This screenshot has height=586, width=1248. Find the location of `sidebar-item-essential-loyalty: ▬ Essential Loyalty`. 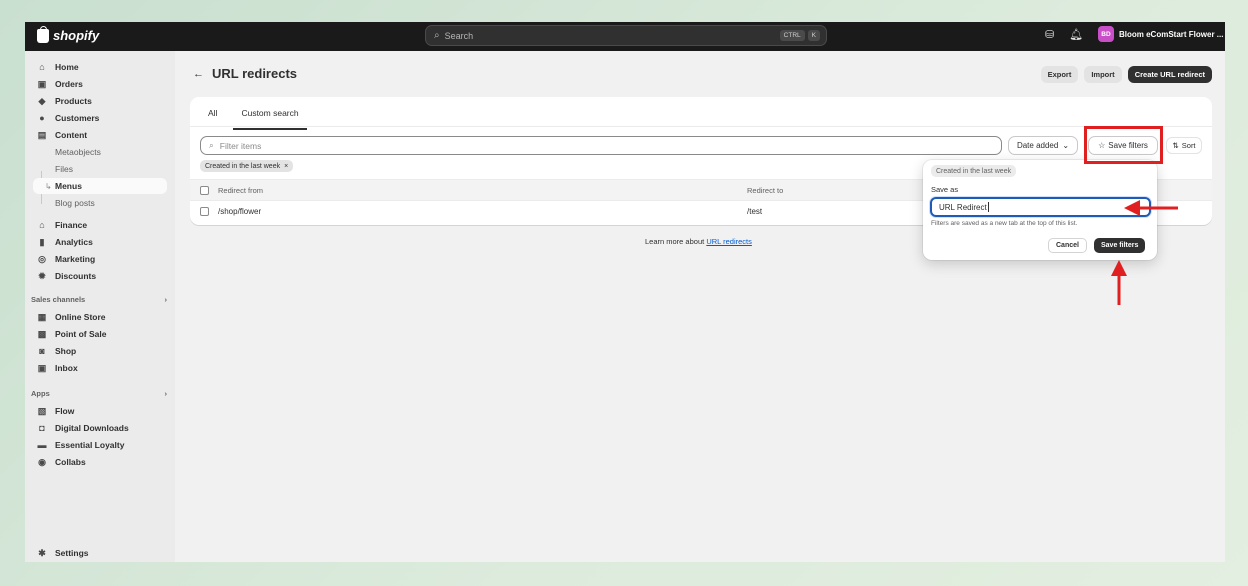

sidebar-item-essential-loyalty: ▬ Essential Loyalty is located at coordinates (100, 445).